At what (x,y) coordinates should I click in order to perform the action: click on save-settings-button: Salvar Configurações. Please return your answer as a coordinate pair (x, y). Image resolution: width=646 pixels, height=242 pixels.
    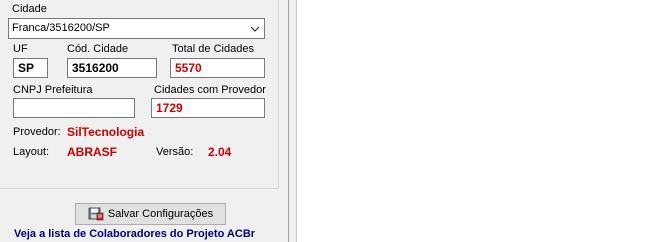
    Looking at the image, I should click on (150, 214).